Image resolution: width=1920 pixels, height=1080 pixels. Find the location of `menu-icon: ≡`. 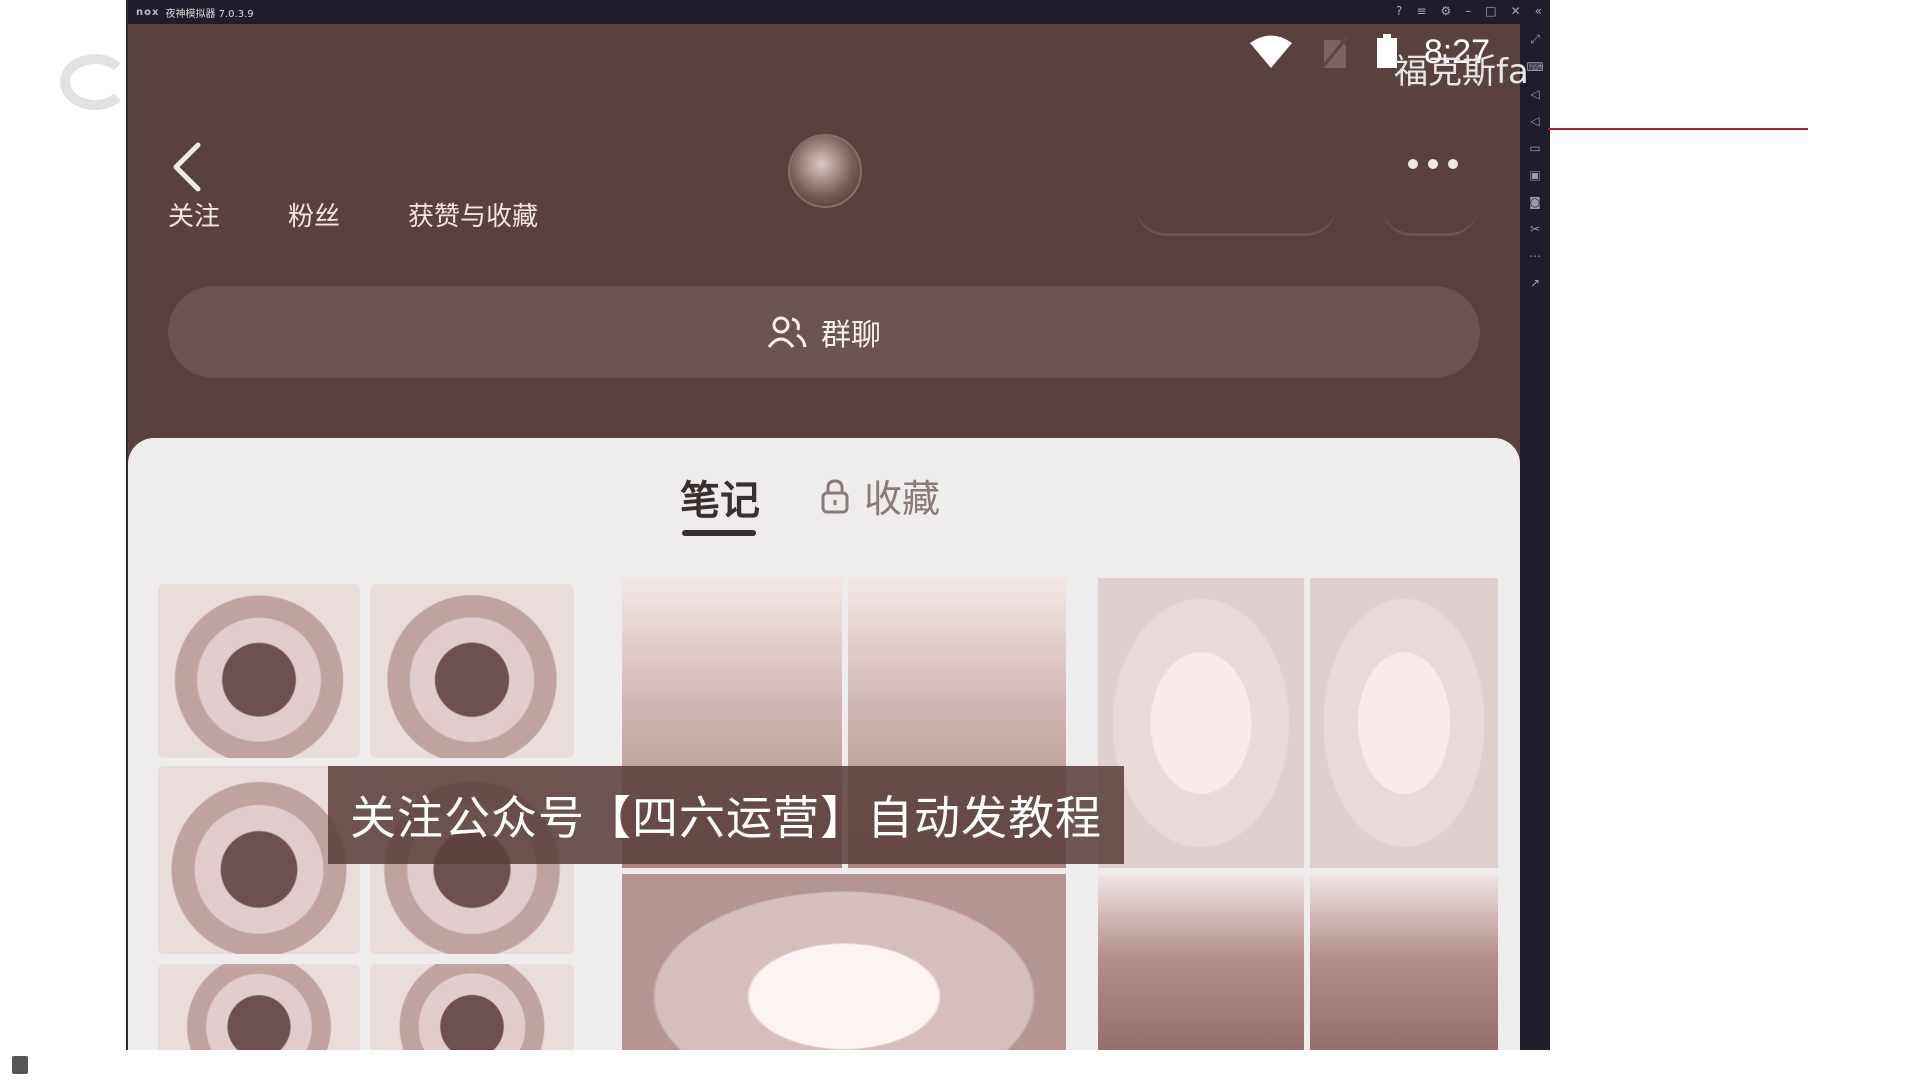

menu-icon: ≡ is located at coordinates (1421, 11).